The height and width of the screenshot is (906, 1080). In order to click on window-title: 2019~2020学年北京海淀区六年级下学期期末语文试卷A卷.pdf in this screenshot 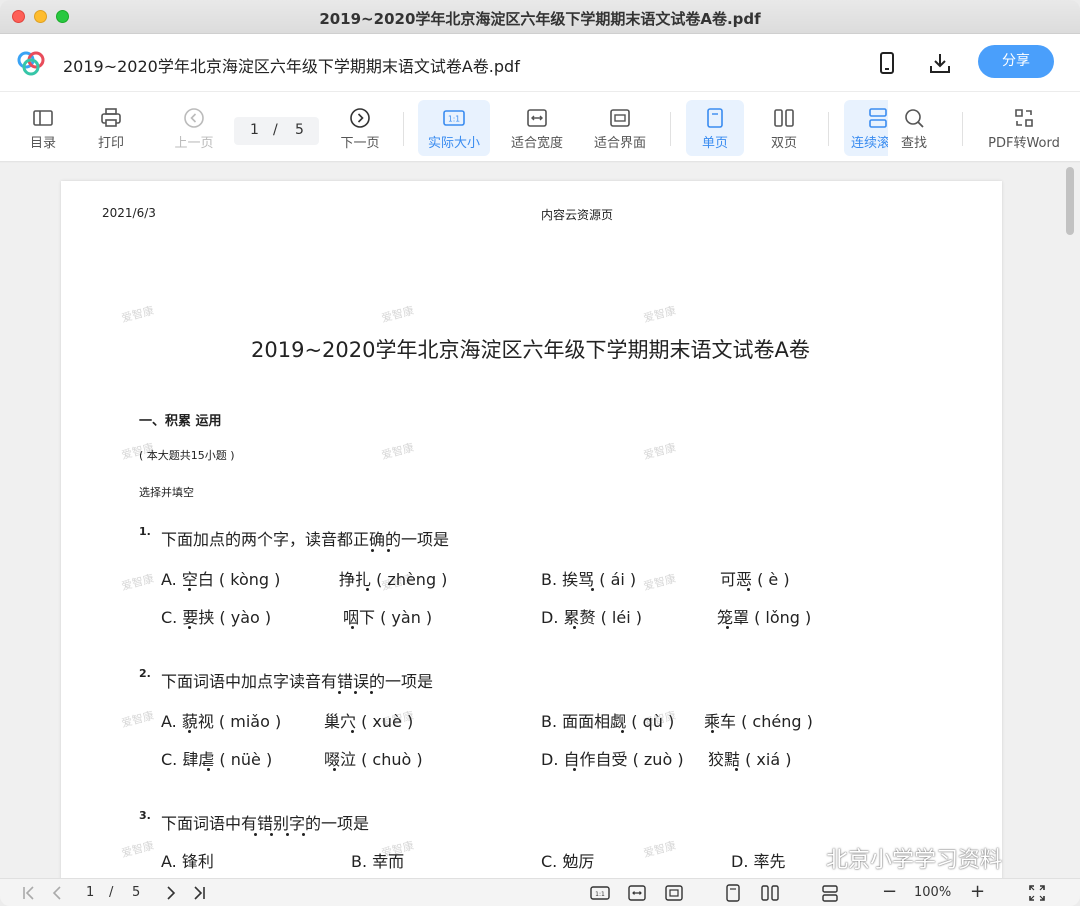, I will do `click(540, 19)`.